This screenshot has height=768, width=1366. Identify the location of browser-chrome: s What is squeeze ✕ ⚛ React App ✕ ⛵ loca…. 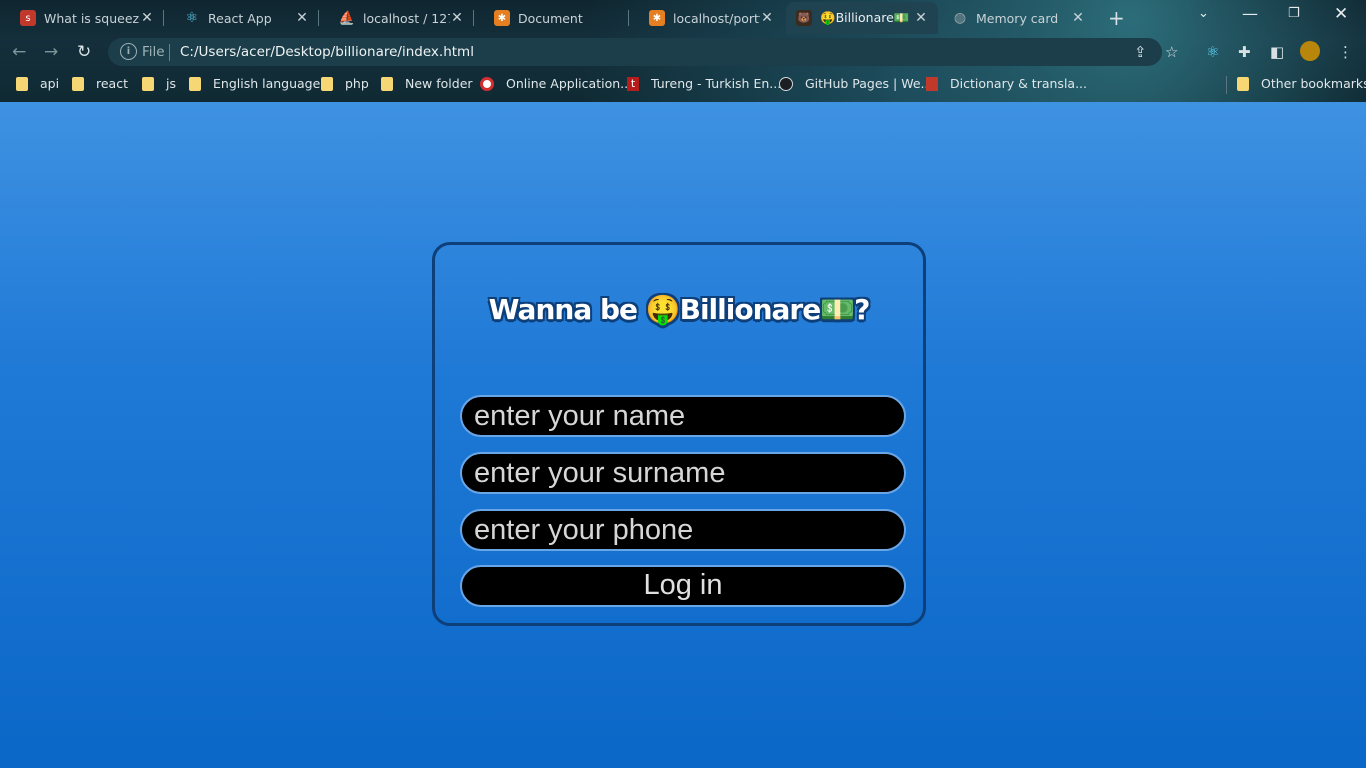
(683, 51).